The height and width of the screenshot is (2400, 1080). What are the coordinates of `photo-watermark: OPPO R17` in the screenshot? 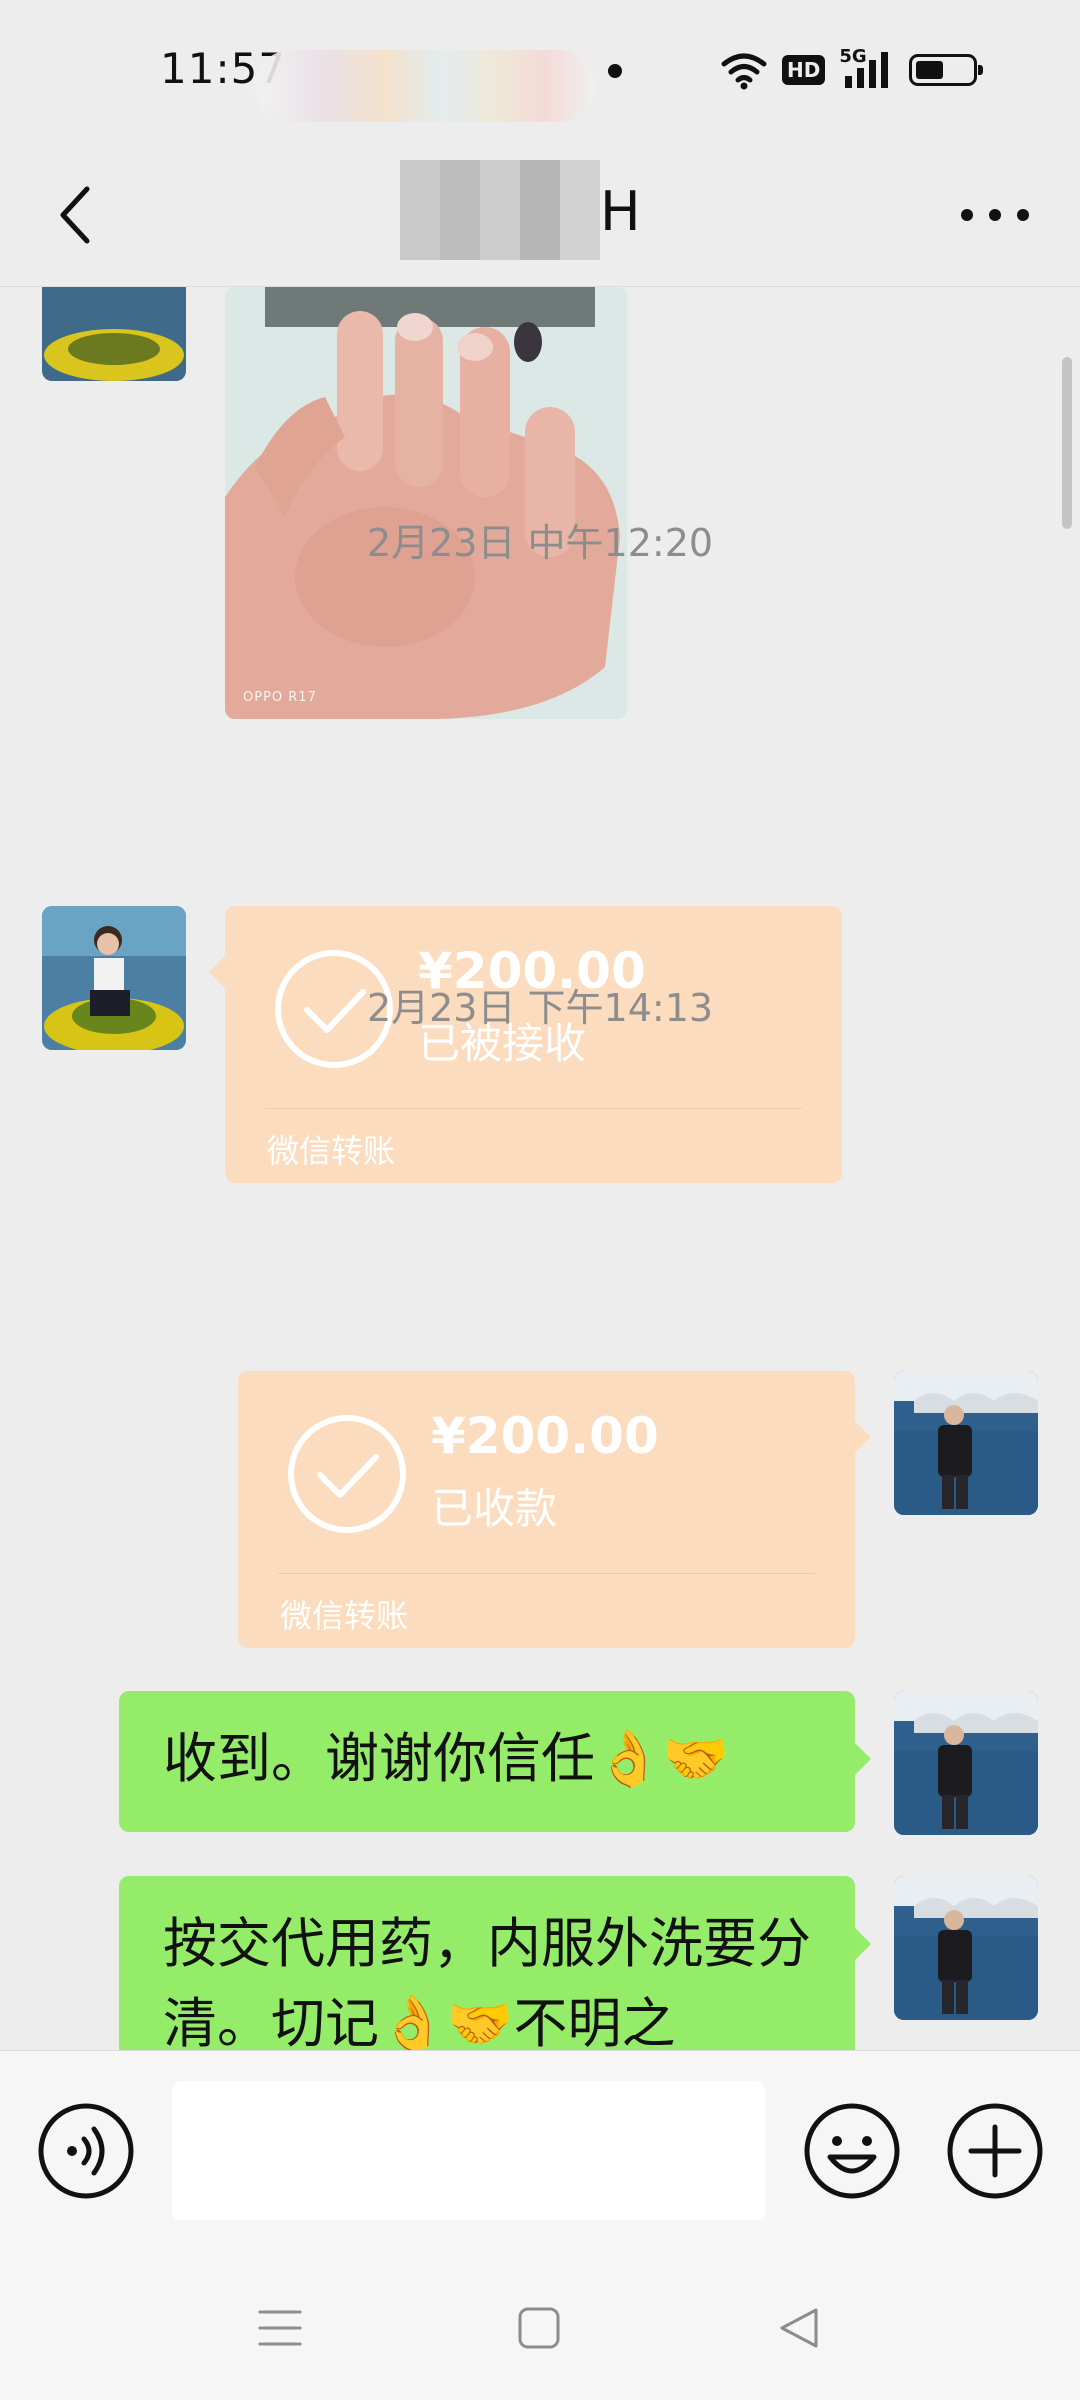 It's located at (280, 697).